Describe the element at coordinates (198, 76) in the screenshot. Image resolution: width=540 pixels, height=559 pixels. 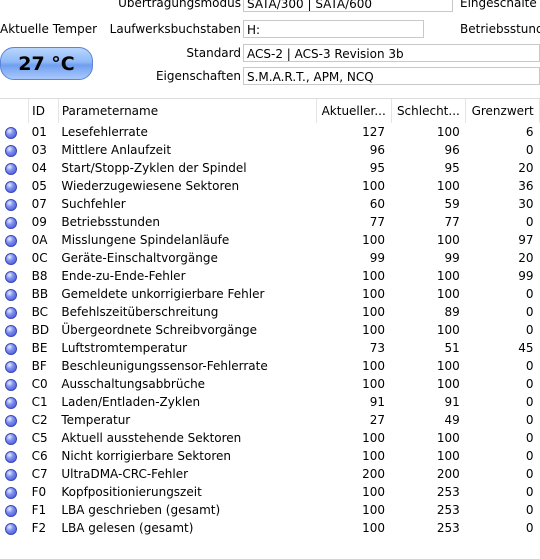
I see `features-label: Eigenschaften` at that location.